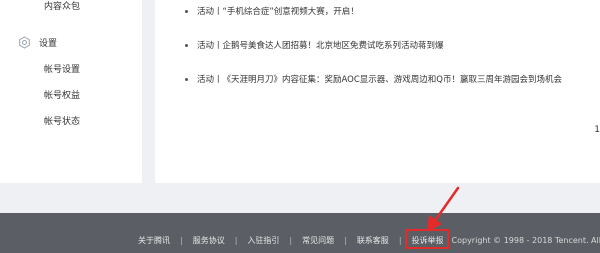 Image resolution: width=600 pixels, height=253 pixels. What do you see at coordinates (37, 42) in the screenshot?
I see `sidebar-section-settings: 设置` at bounding box center [37, 42].